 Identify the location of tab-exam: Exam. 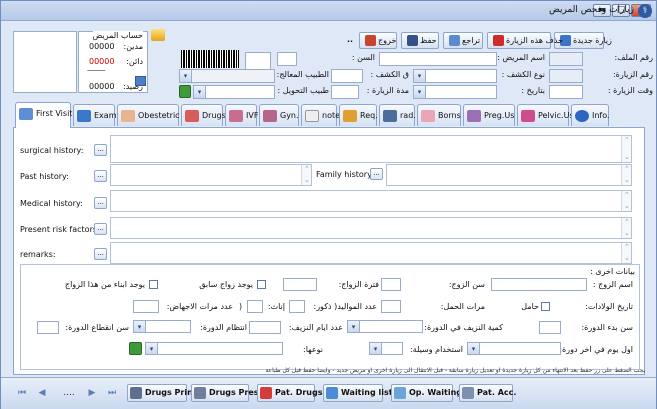
(94, 115).